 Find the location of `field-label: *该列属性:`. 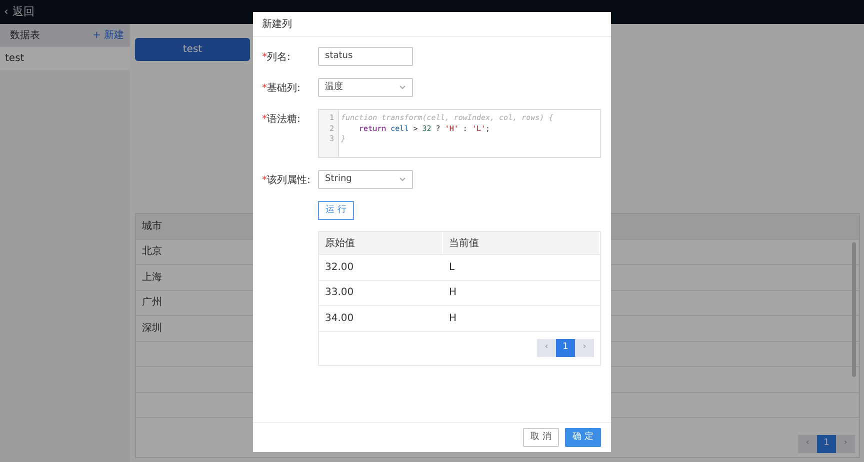

field-label: *该列属性: is located at coordinates (286, 180).